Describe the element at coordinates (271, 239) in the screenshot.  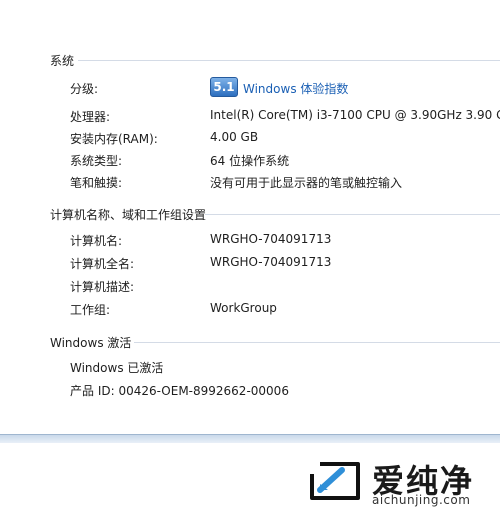
I see `computer-name-value: WRGHO-704091713` at that location.